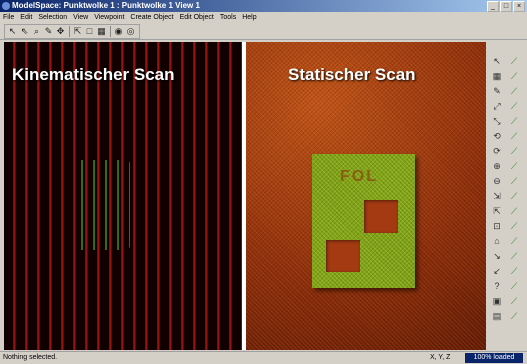 The image size is (527, 364). I want to click on close-button: ×, so click(519, 6).